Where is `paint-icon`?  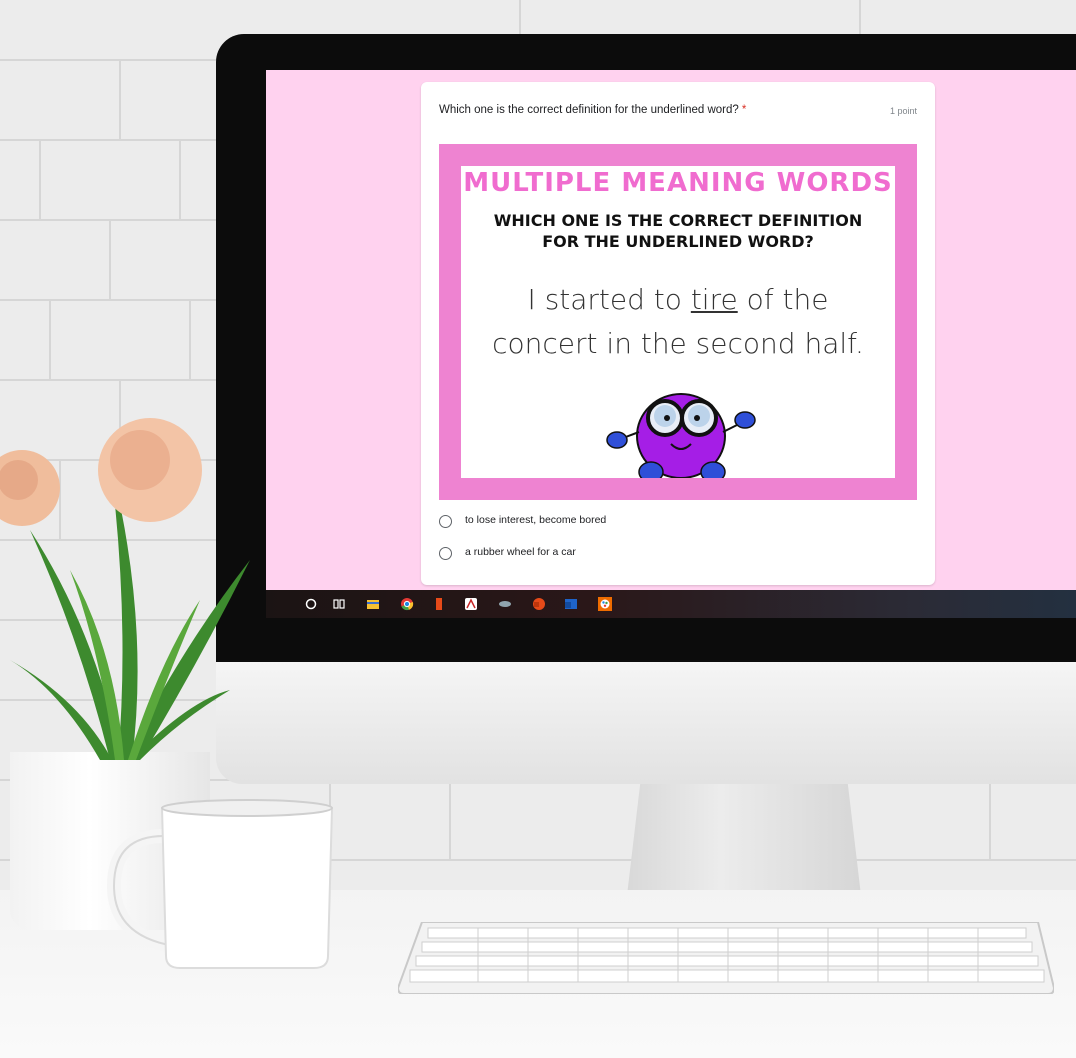
paint-icon is located at coordinates (605, 604).